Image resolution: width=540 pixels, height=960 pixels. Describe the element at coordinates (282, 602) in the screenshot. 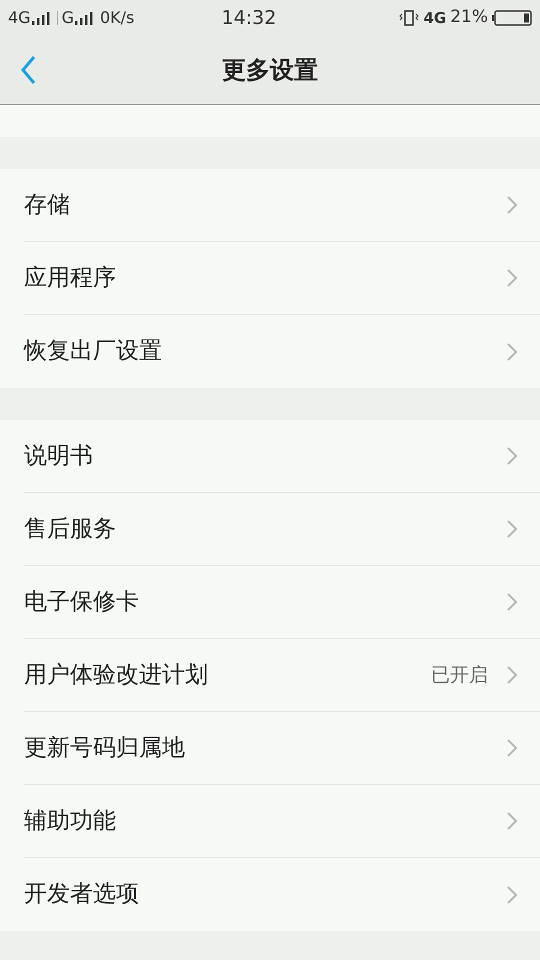

I see `settings-row: 电子保修卡` at that location.